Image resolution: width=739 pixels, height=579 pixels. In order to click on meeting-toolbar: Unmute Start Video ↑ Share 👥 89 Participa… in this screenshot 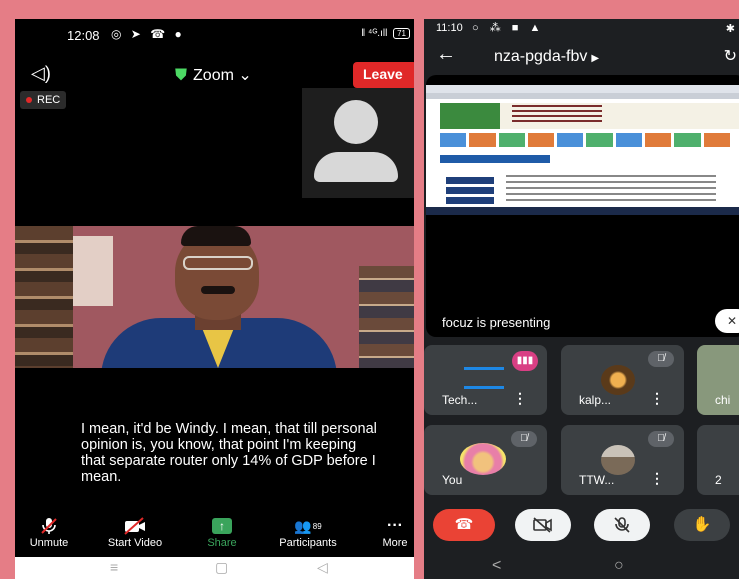, I will do `click(214, 535)`.